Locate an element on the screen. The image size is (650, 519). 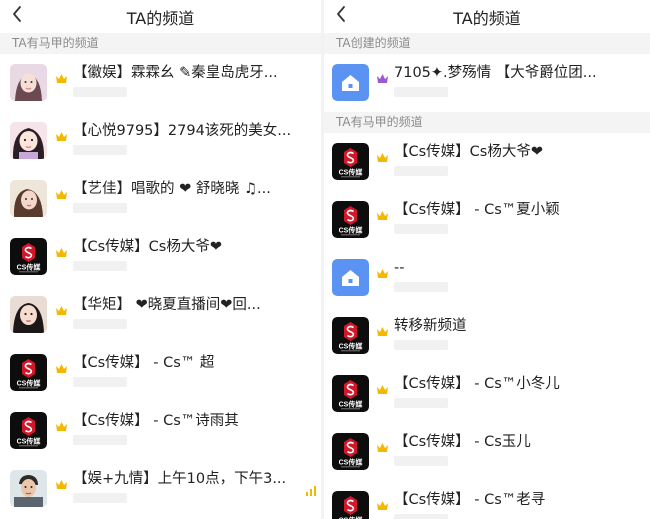
channel-name: 转移新频道 is located at coordinates (430, 326).